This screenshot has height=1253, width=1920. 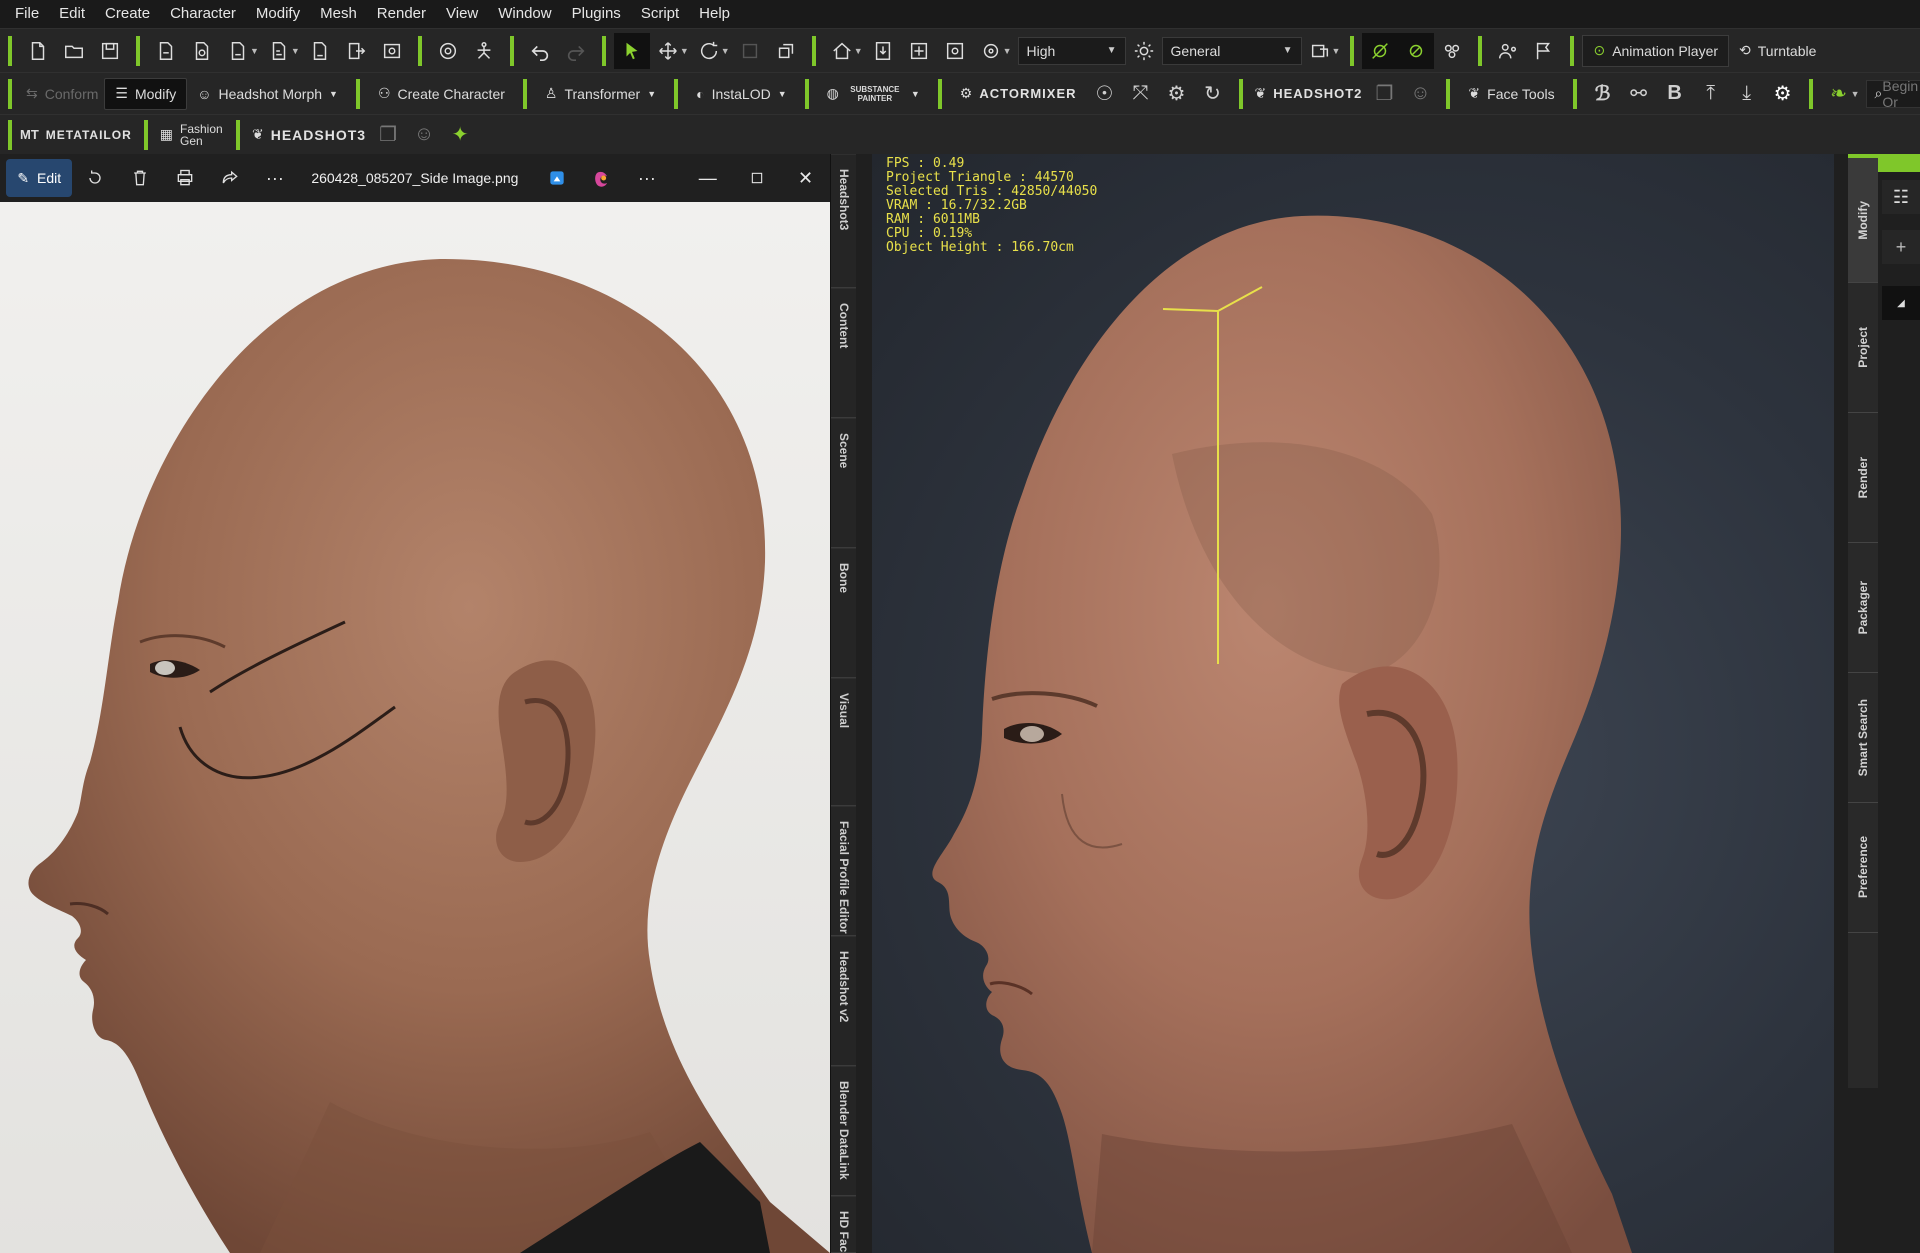 What do you see at coordinates (73, 14) in the screenshot?
I see `menu-edit: Edit` at bounding box center [73, 14].